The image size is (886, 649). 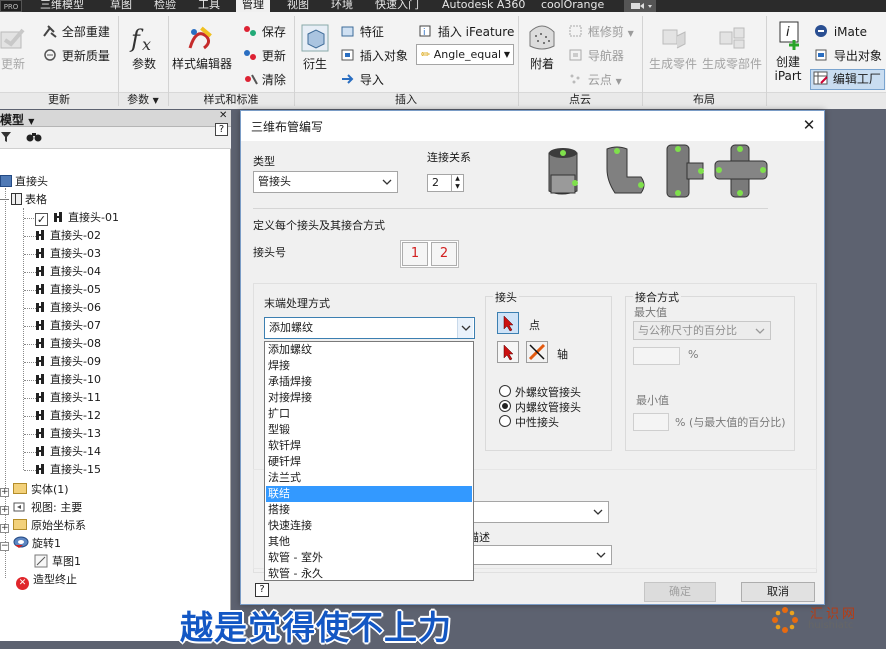 I want to click on tab-get-started: 快速入门, so click(x=397, y=6).